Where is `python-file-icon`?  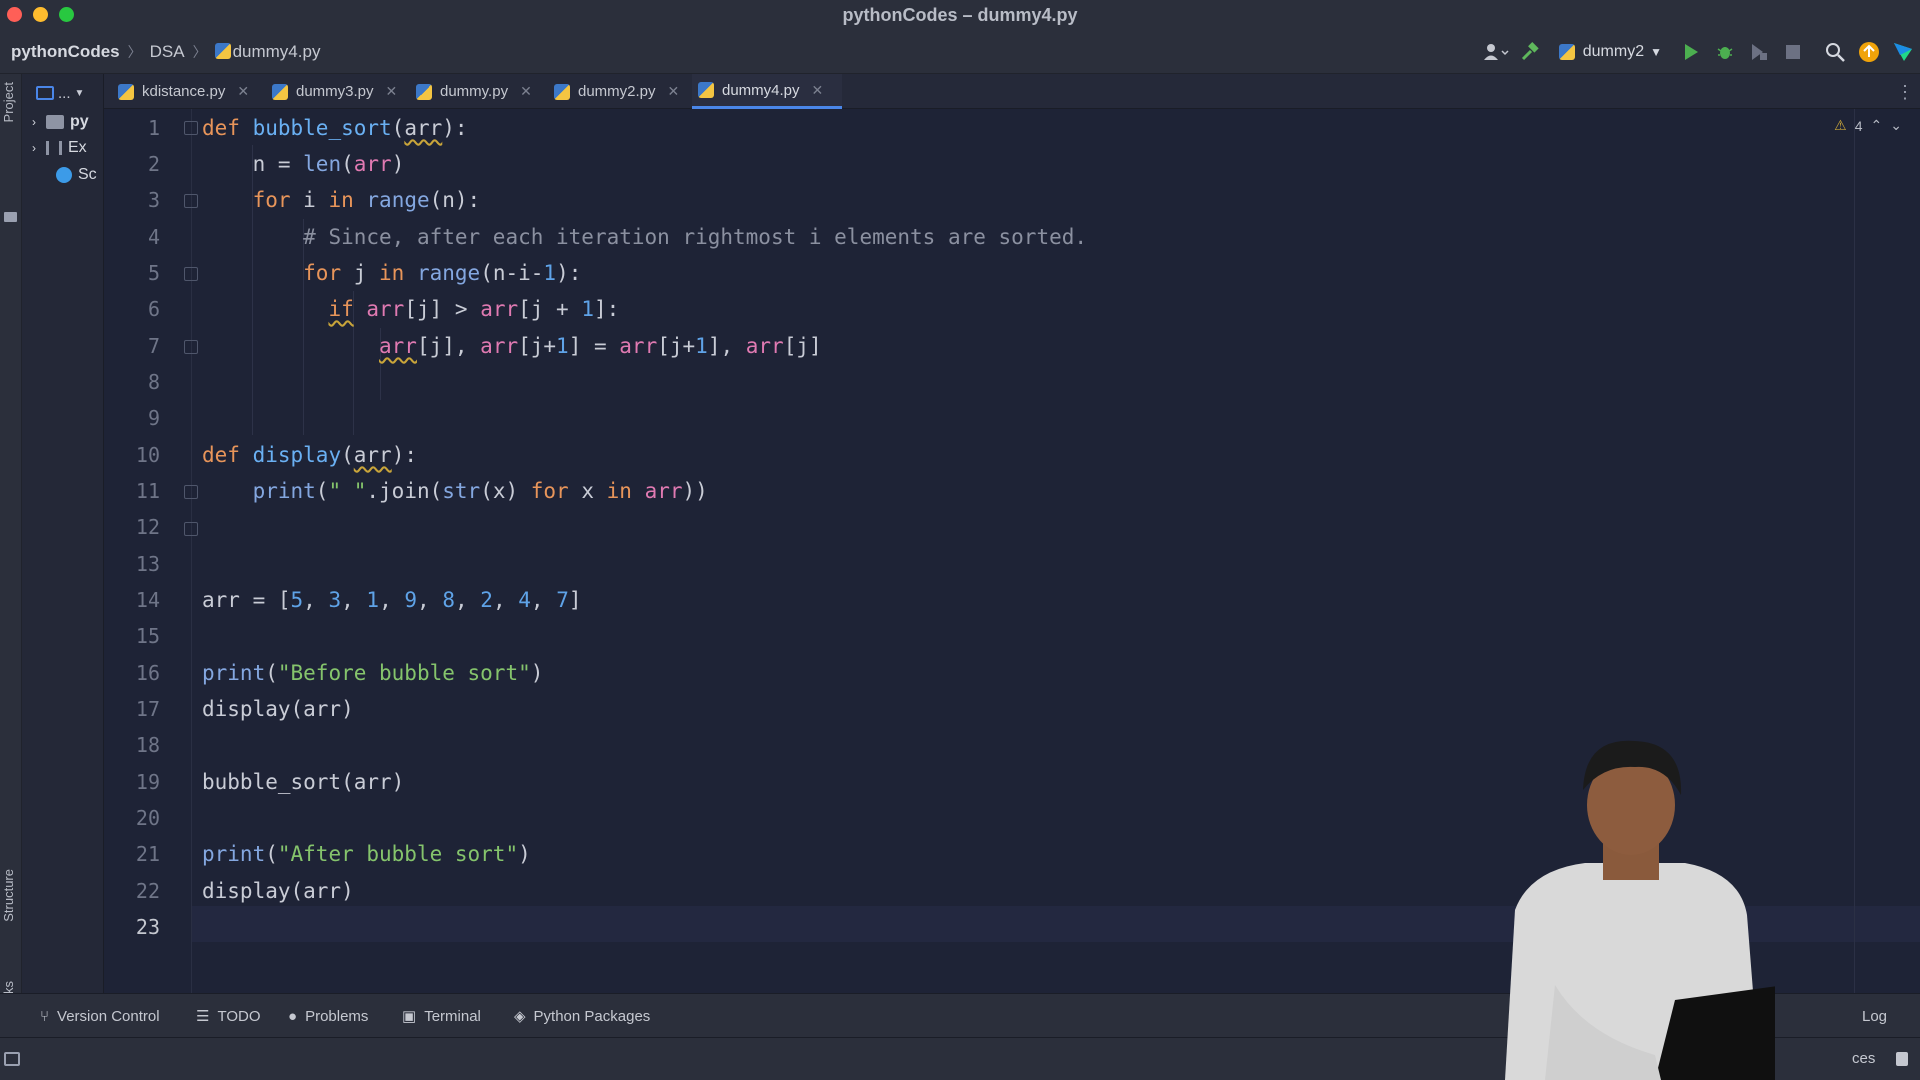
python-file-icon is located at coordinates (280, 91).